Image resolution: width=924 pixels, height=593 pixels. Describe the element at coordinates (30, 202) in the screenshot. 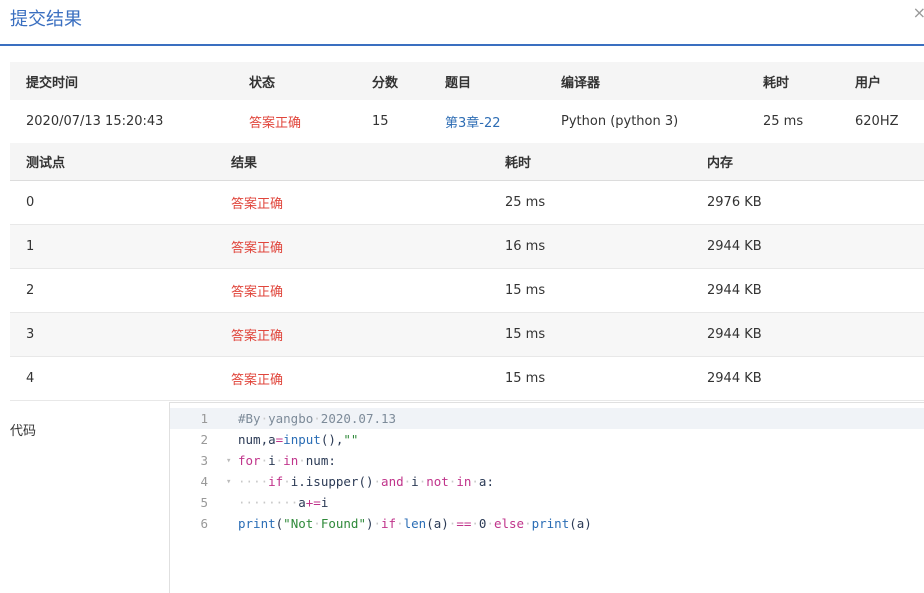

I see `test-id: 0` at that location.